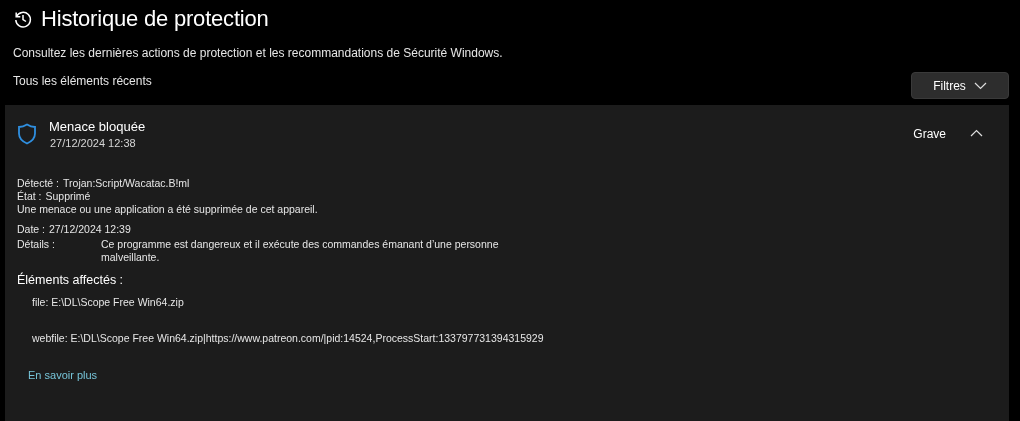 This screenshot has height=421, width=1020. What do you see at coordinates (27, 134) in the screenshot?
I see `shield-icon` at bounding box center [27, 134].